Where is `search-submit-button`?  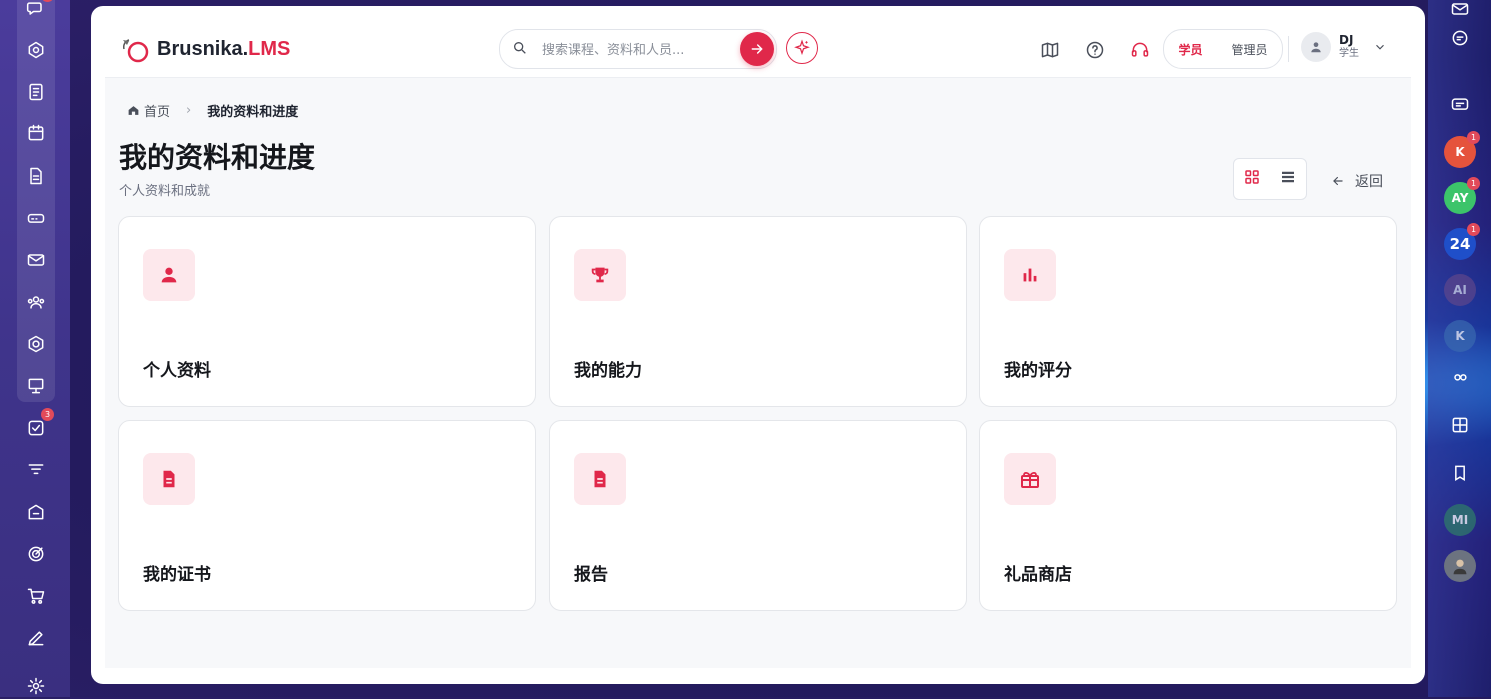 search-submit-button is located at coordinates (757, 49).